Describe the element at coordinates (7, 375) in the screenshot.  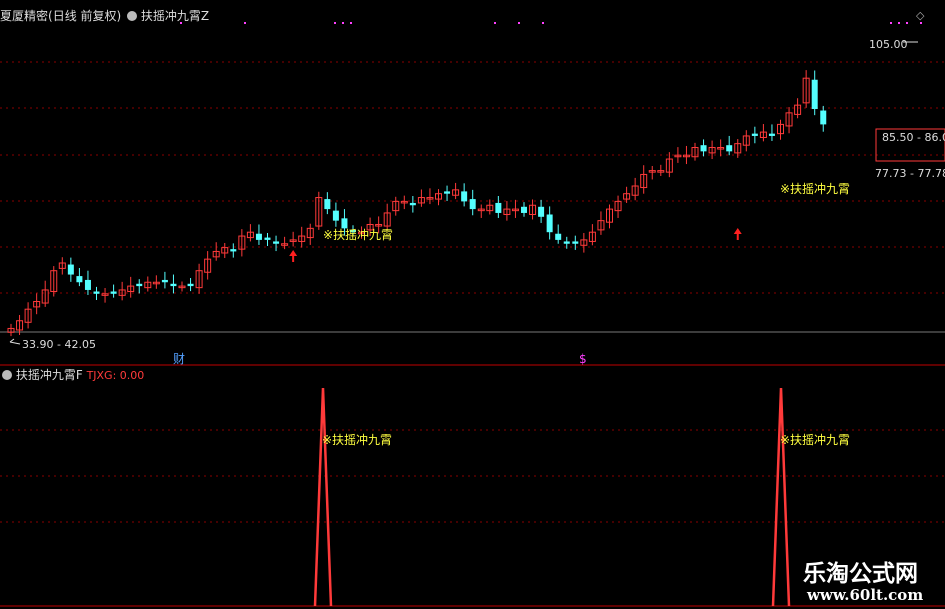
I see `circle-chevron-icon` at that location.